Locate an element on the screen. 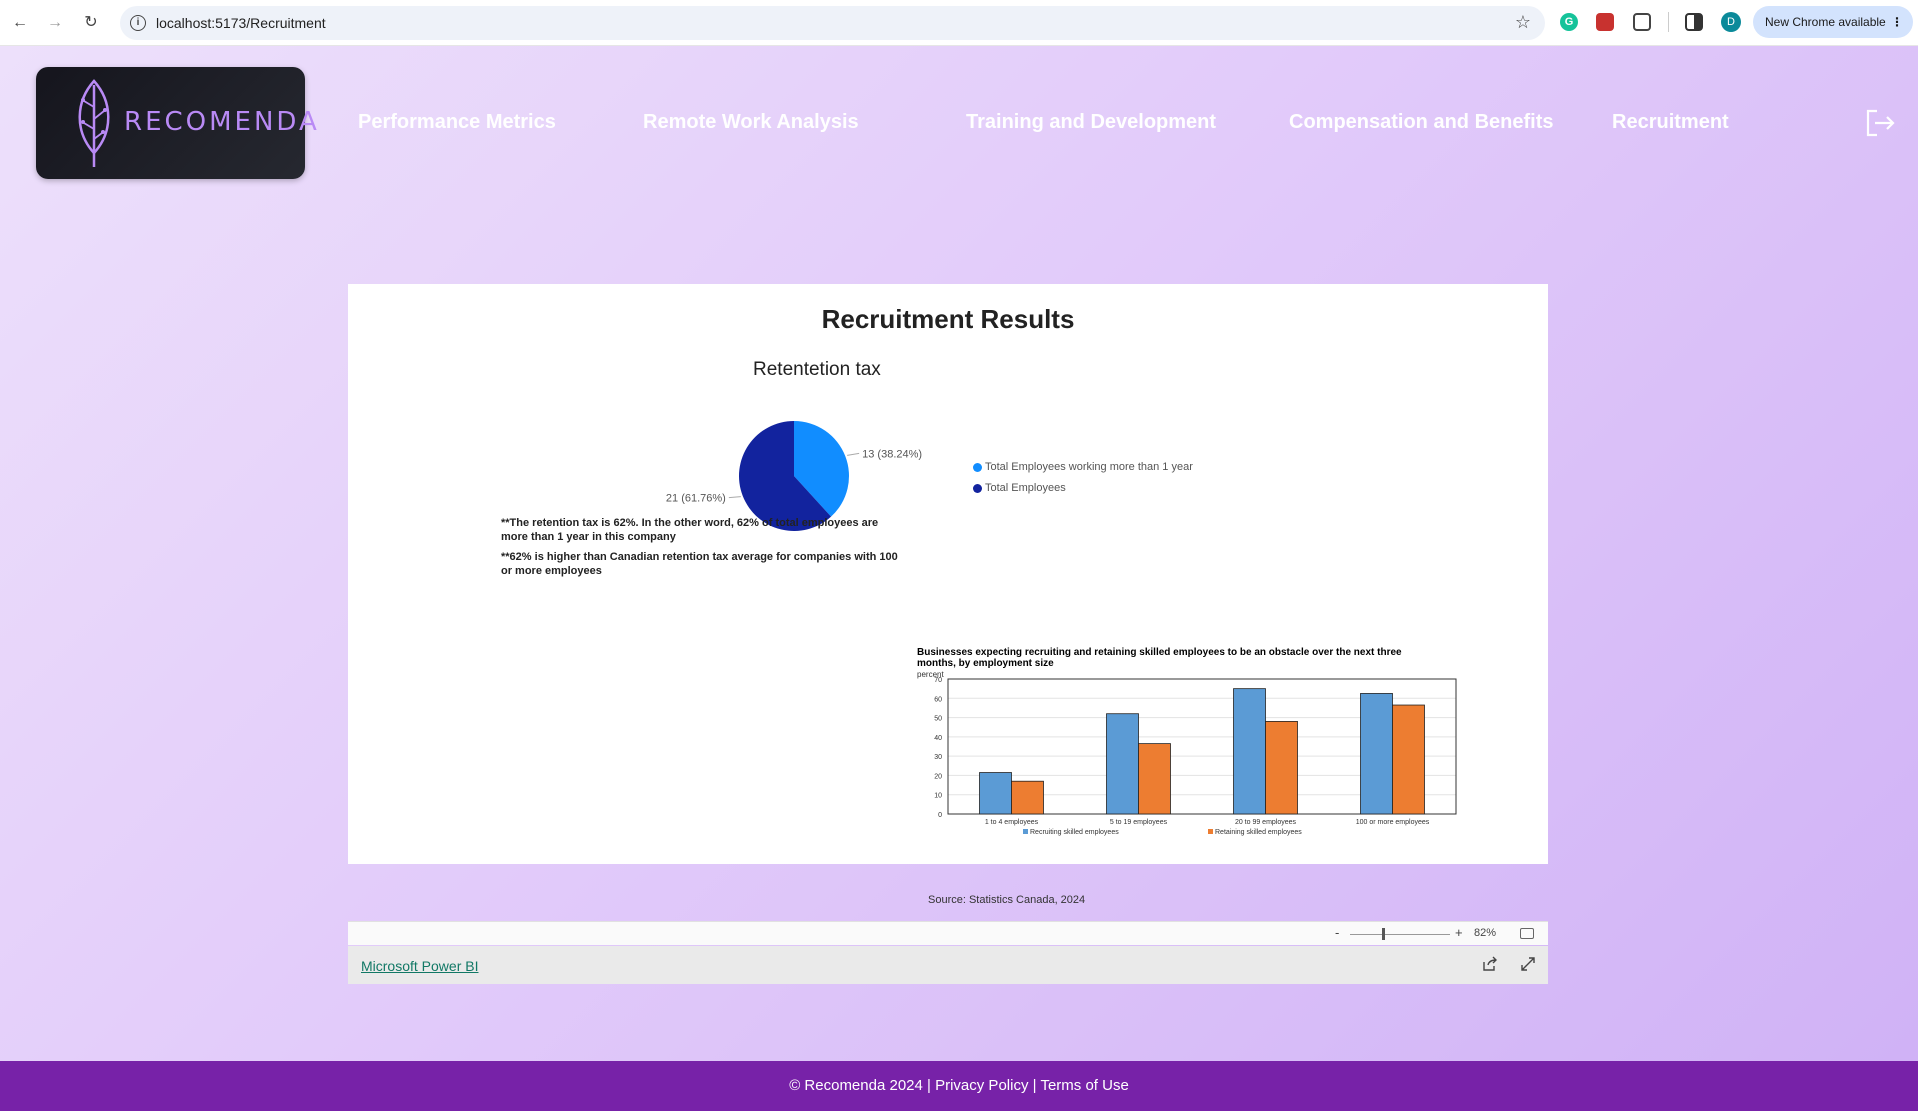 The image size is (1918, 1111). nav-performance-metrics: Performance Metrics is located at coordinates (457, 122).